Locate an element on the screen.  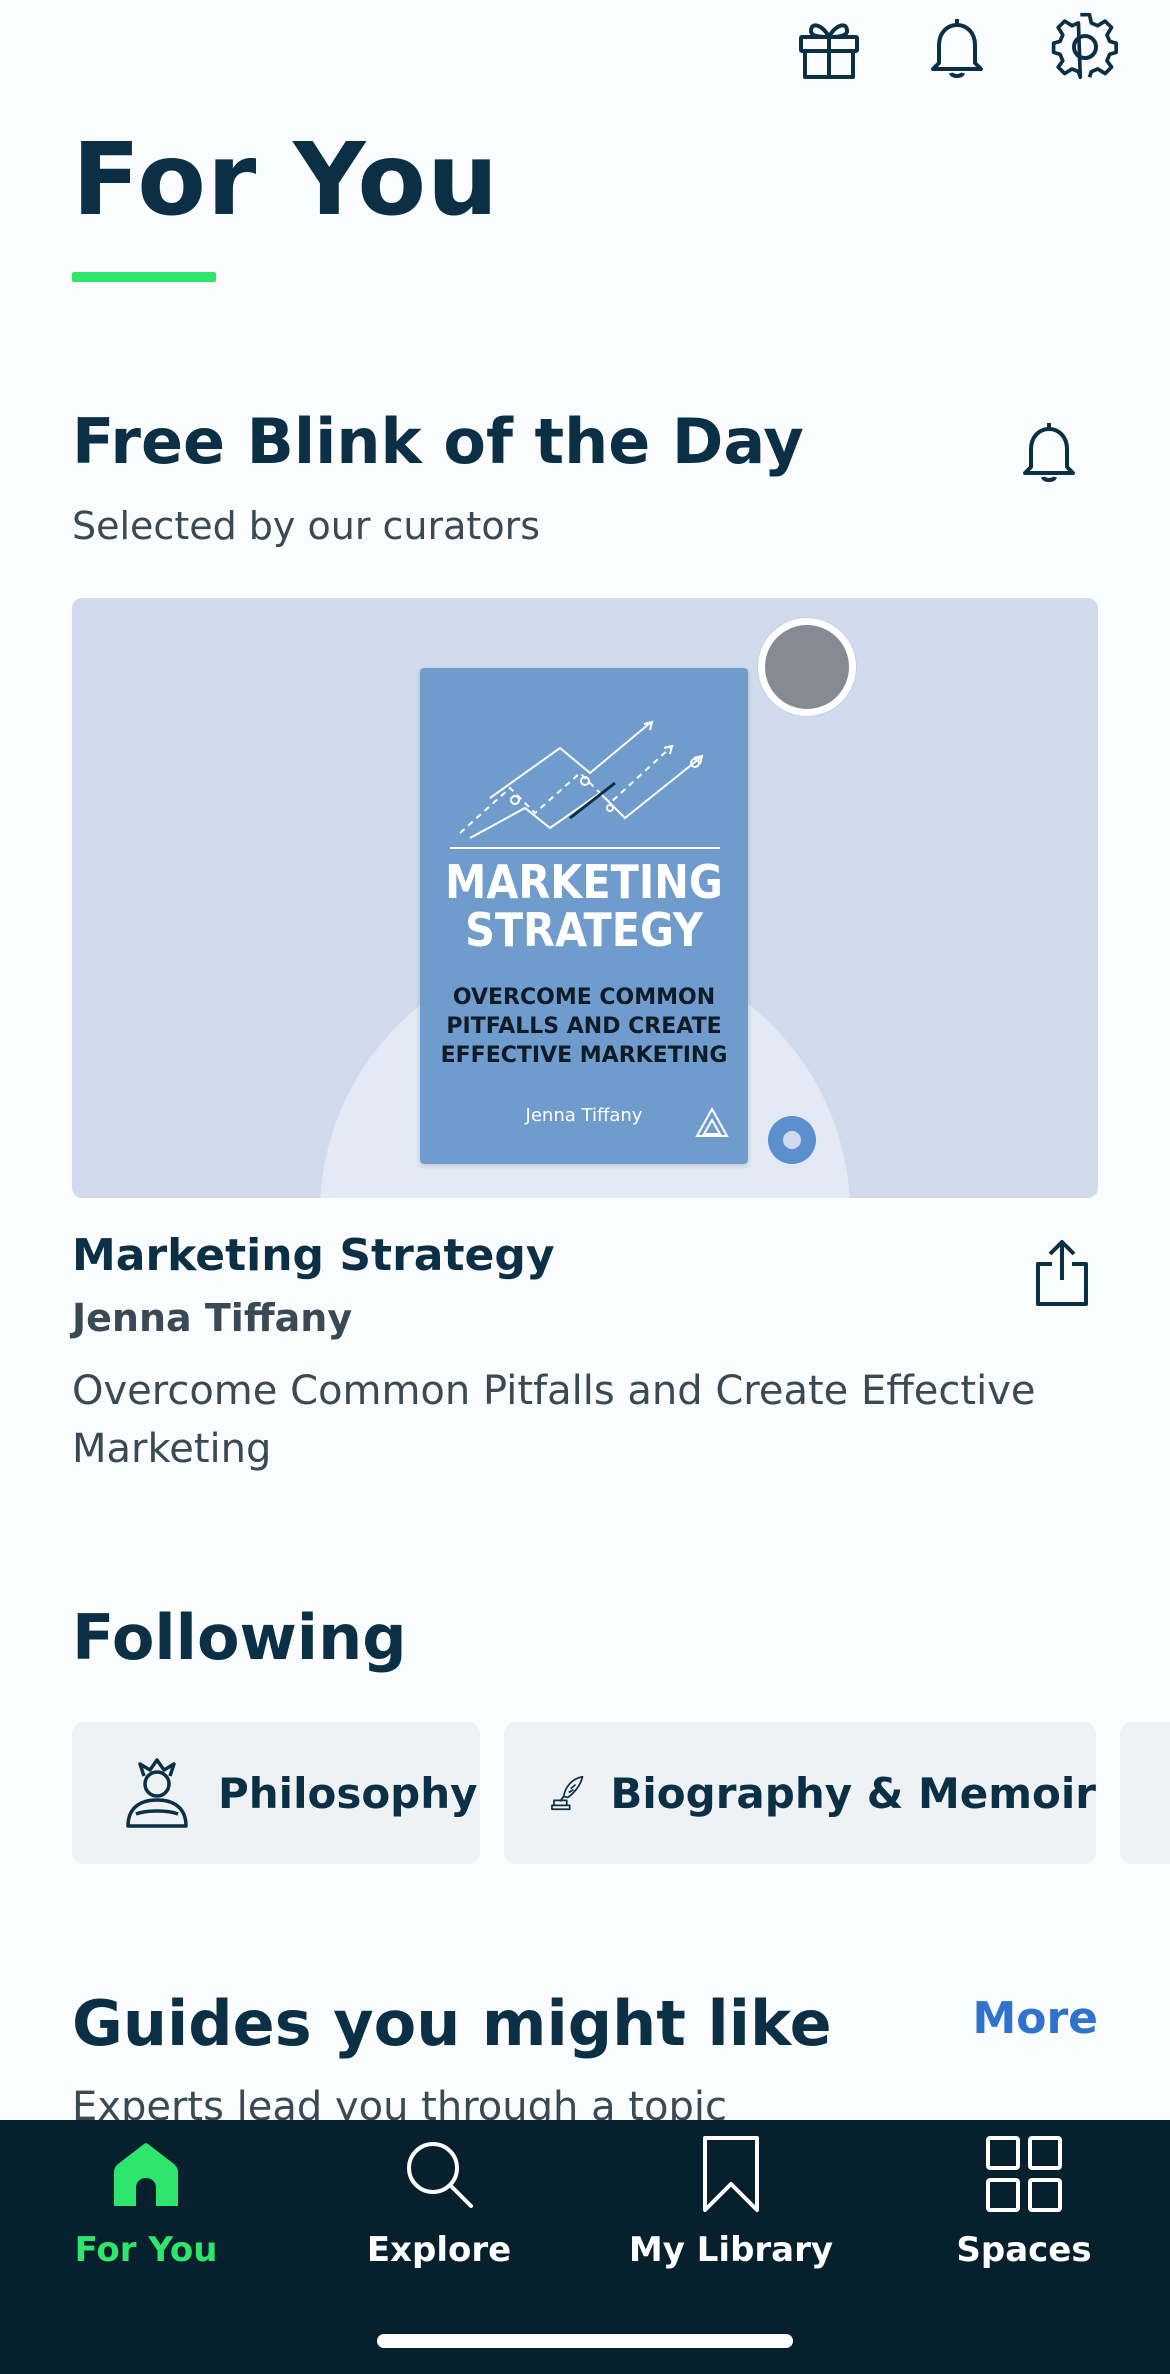
quill-icon is located at coordinates (567, 1793).